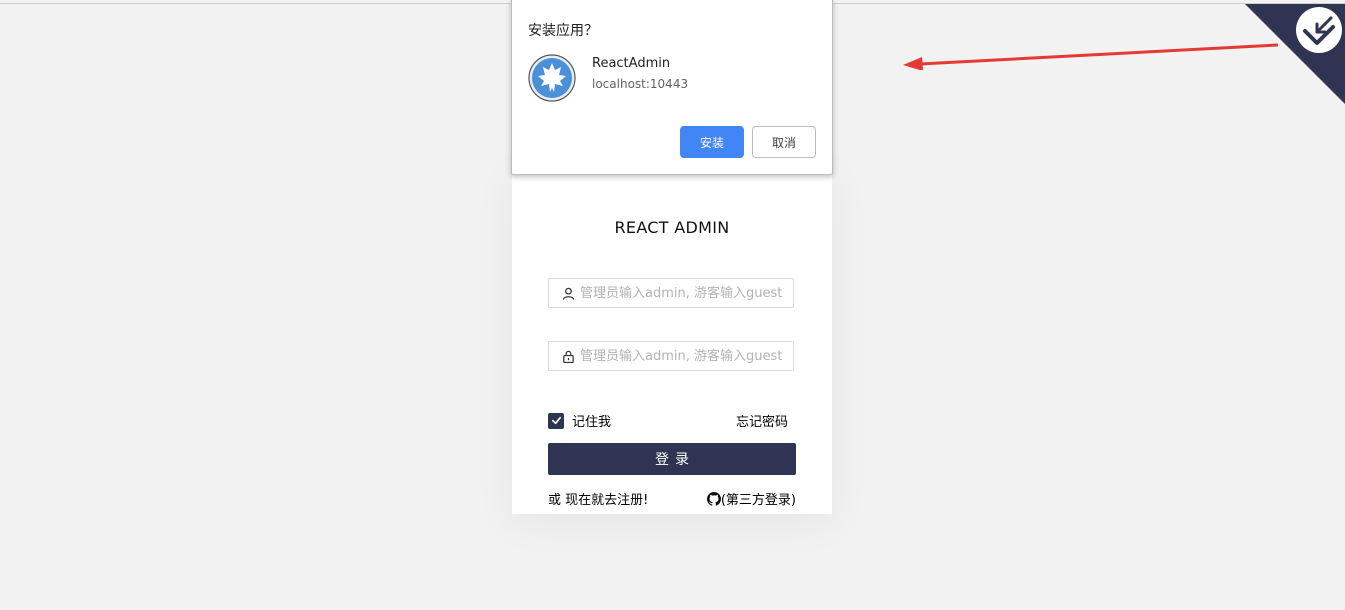  Describe the element at coordinates (758, 500) in the screenshot. I see `third-party-label: (第三方登录)` at that location.